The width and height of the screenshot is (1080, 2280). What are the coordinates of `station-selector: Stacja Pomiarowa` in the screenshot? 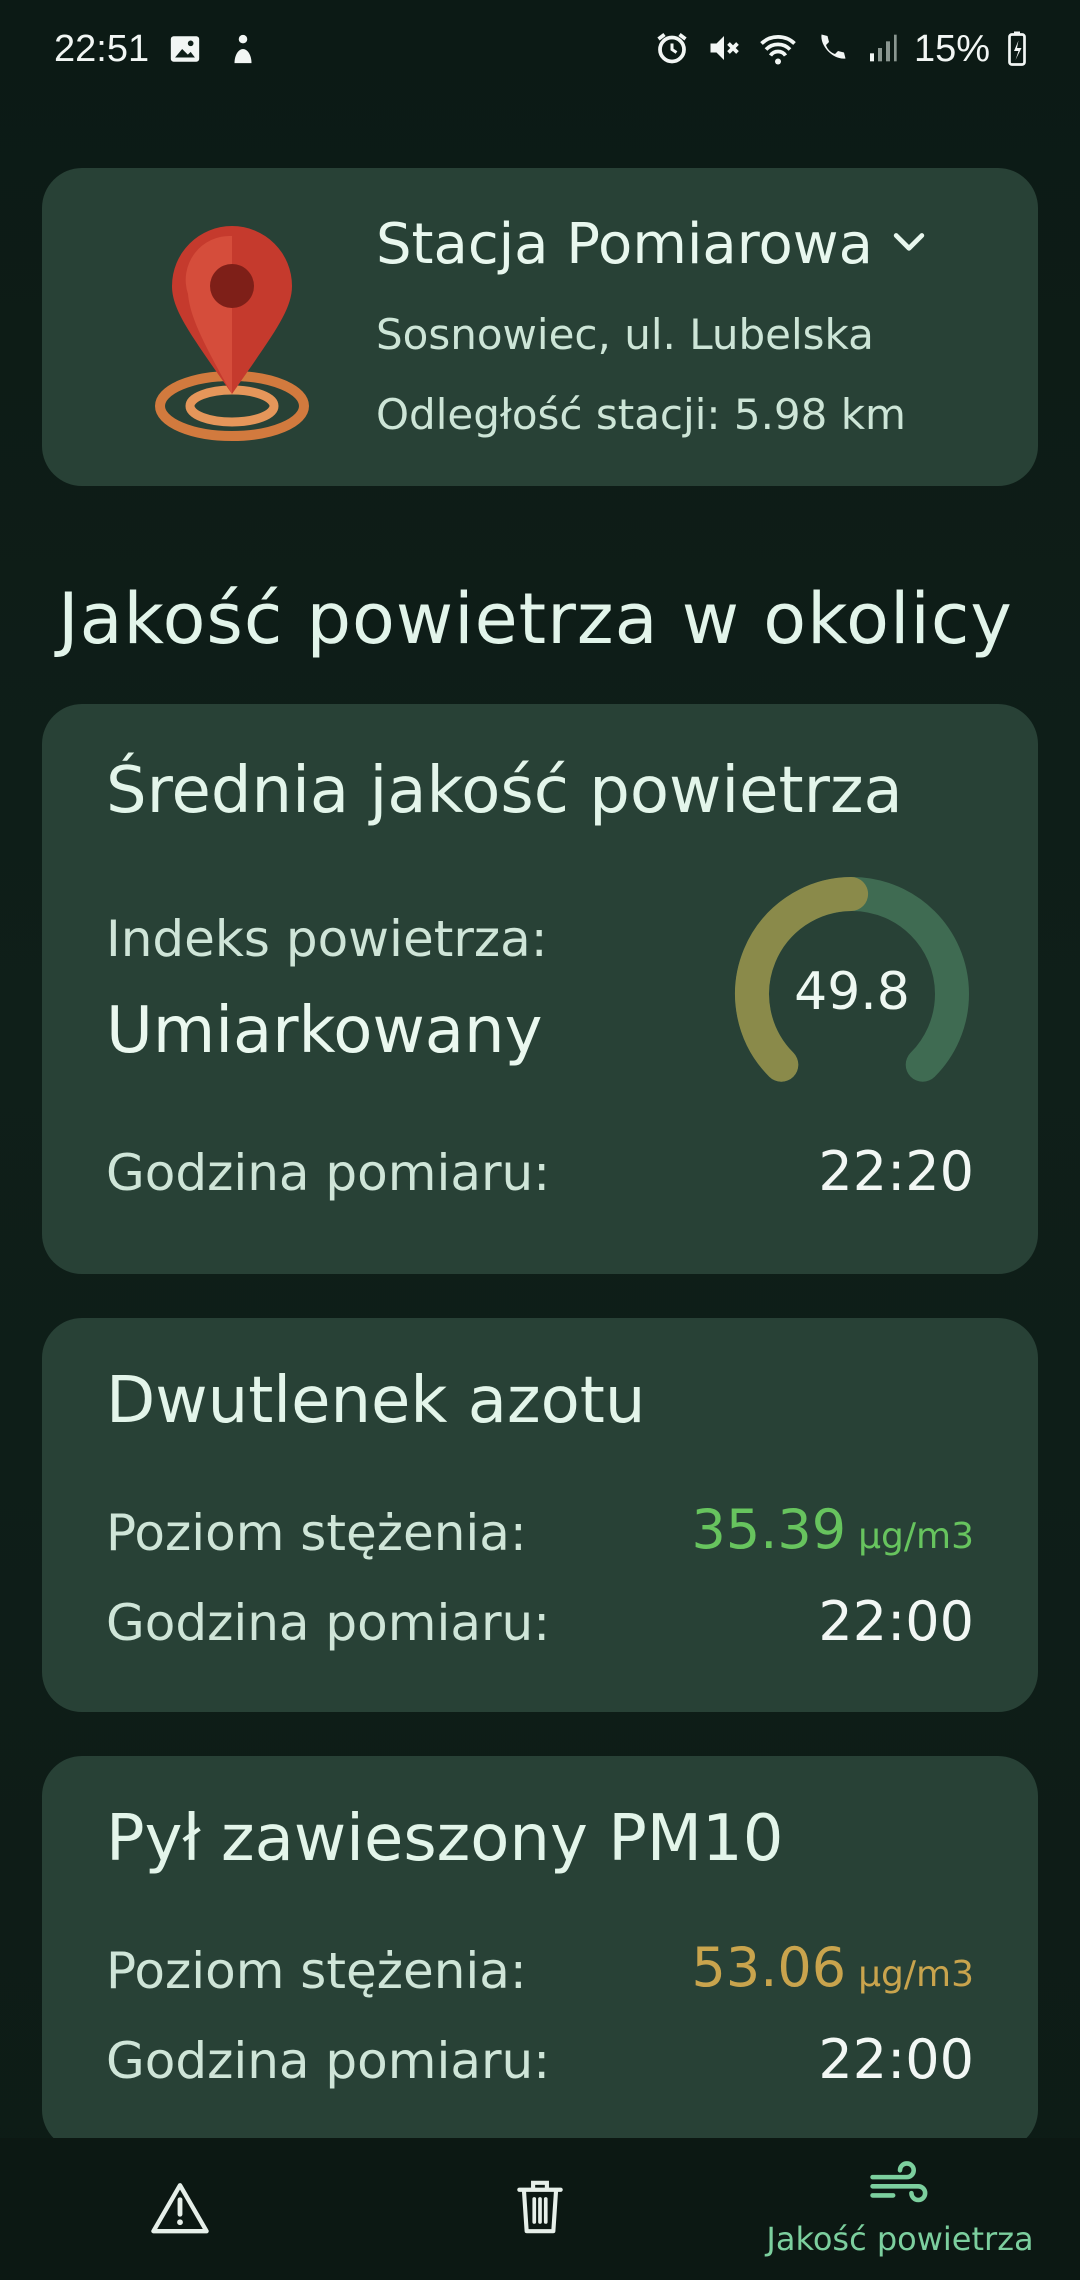 It's located at (653, 244).